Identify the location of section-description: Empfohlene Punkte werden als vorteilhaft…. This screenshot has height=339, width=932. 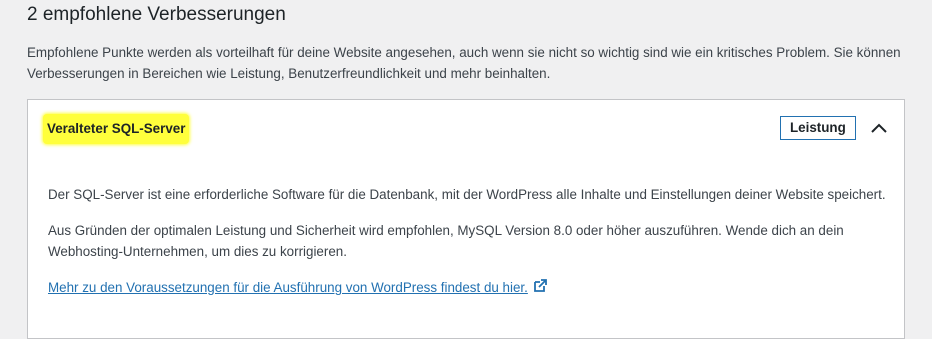
(464, 63).